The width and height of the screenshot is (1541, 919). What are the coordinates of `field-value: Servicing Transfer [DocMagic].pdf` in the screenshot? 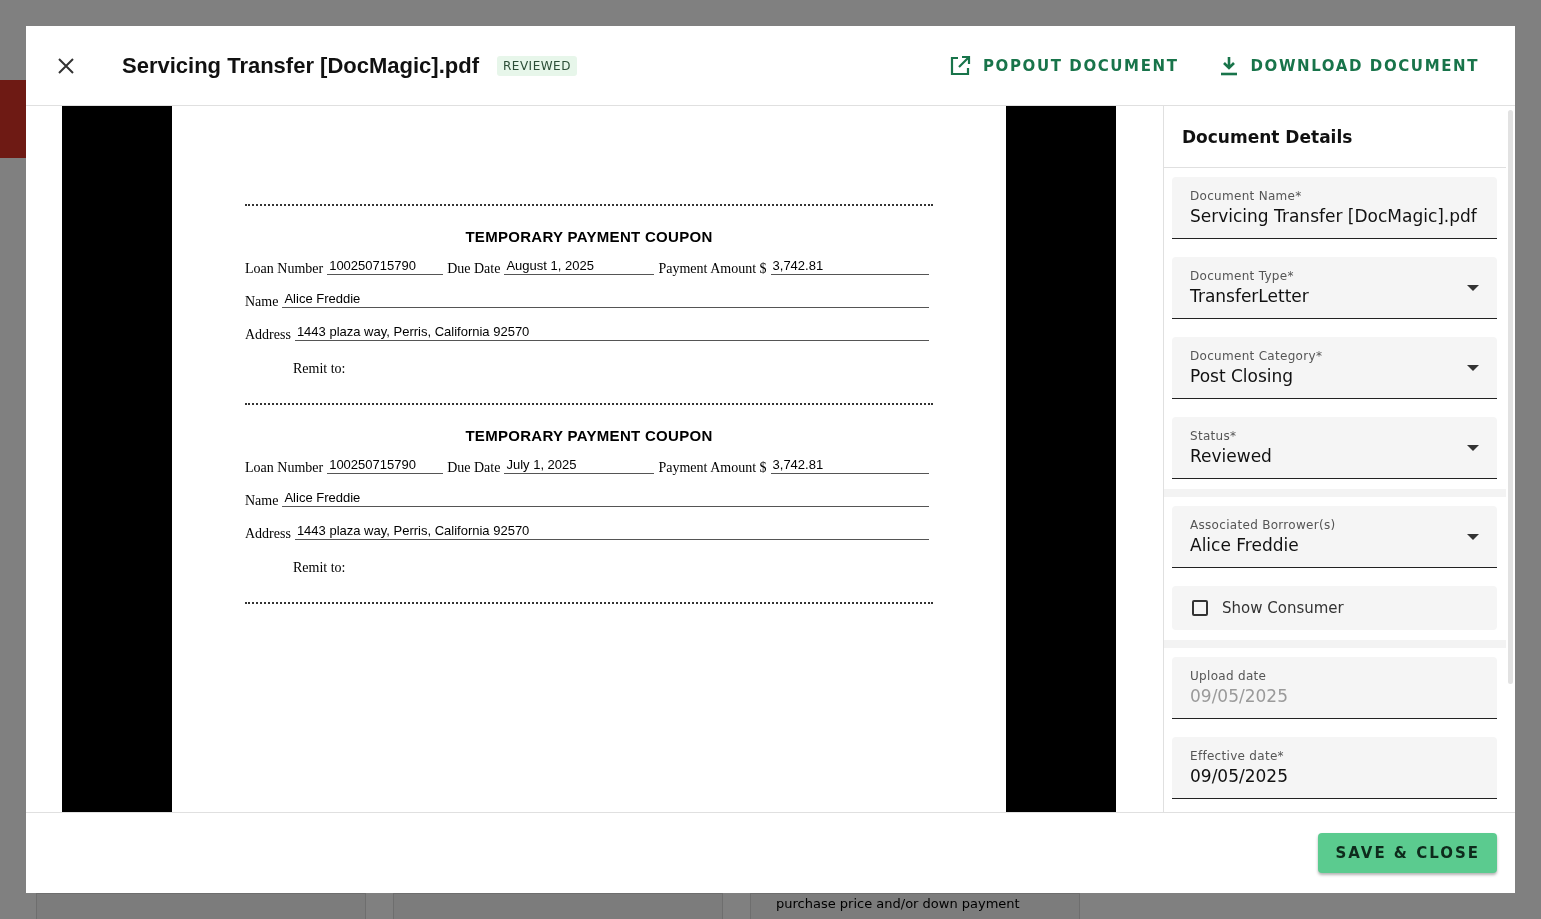 It's located at (1334, 216).